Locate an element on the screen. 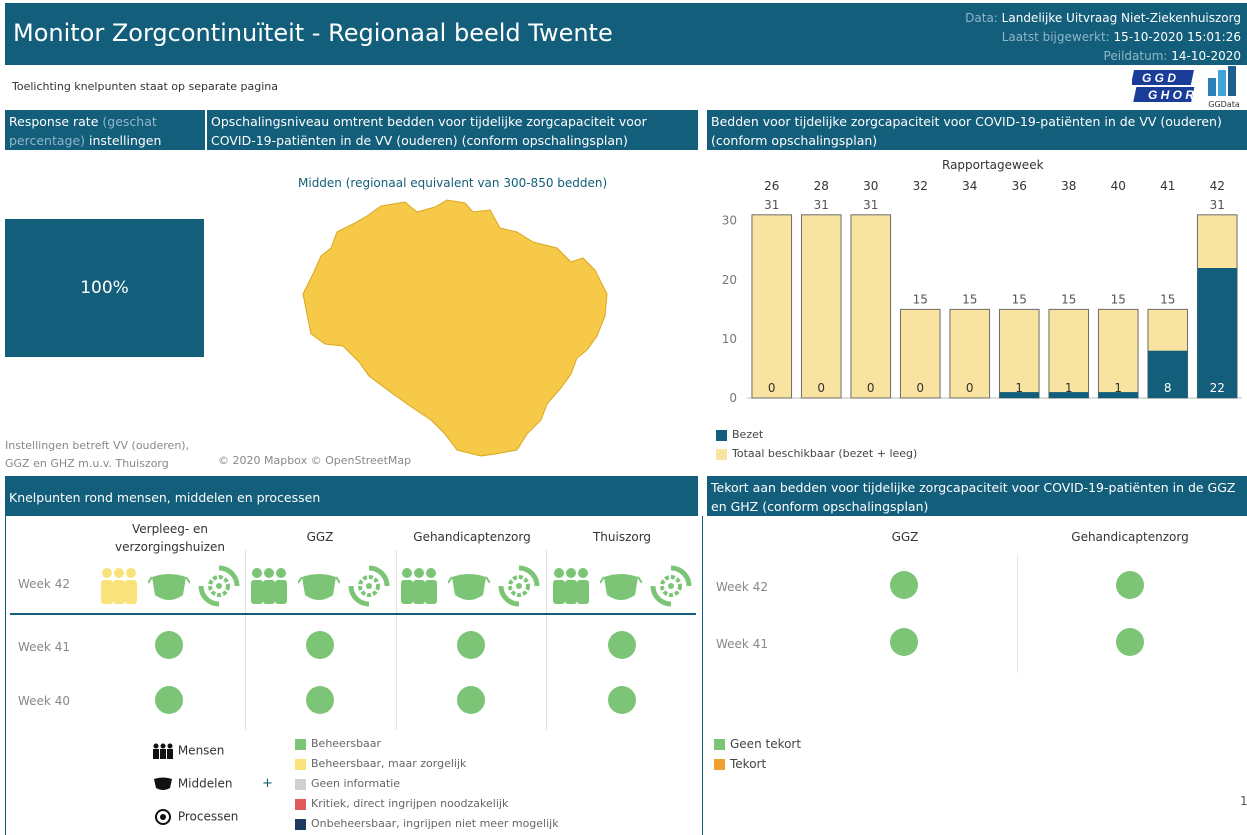 This screenshot has height=835, width=1247. tekort-legend-tekort: Tekort is located at coordinates (740, 764).